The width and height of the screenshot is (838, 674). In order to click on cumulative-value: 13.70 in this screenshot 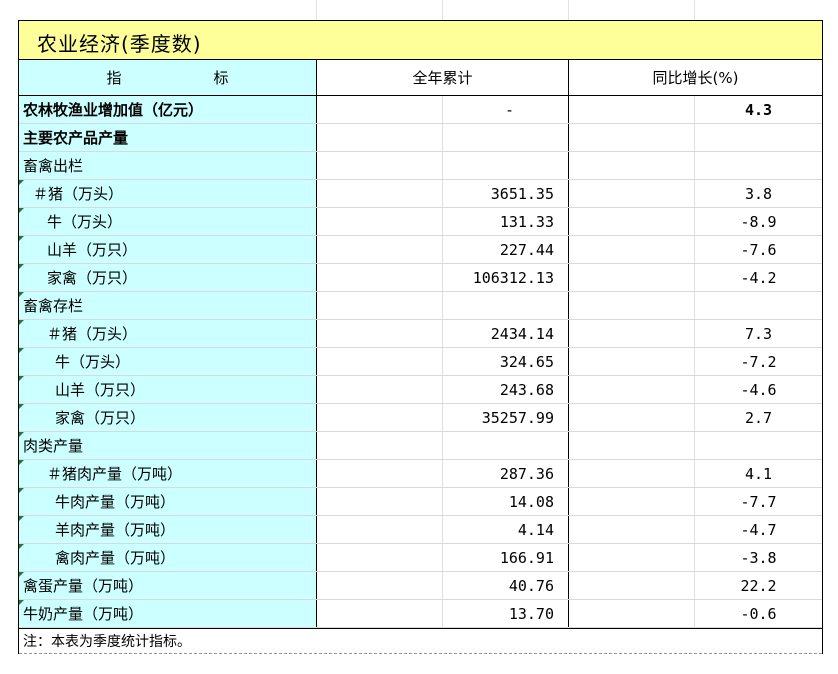, I will do `click(506, 613)`.